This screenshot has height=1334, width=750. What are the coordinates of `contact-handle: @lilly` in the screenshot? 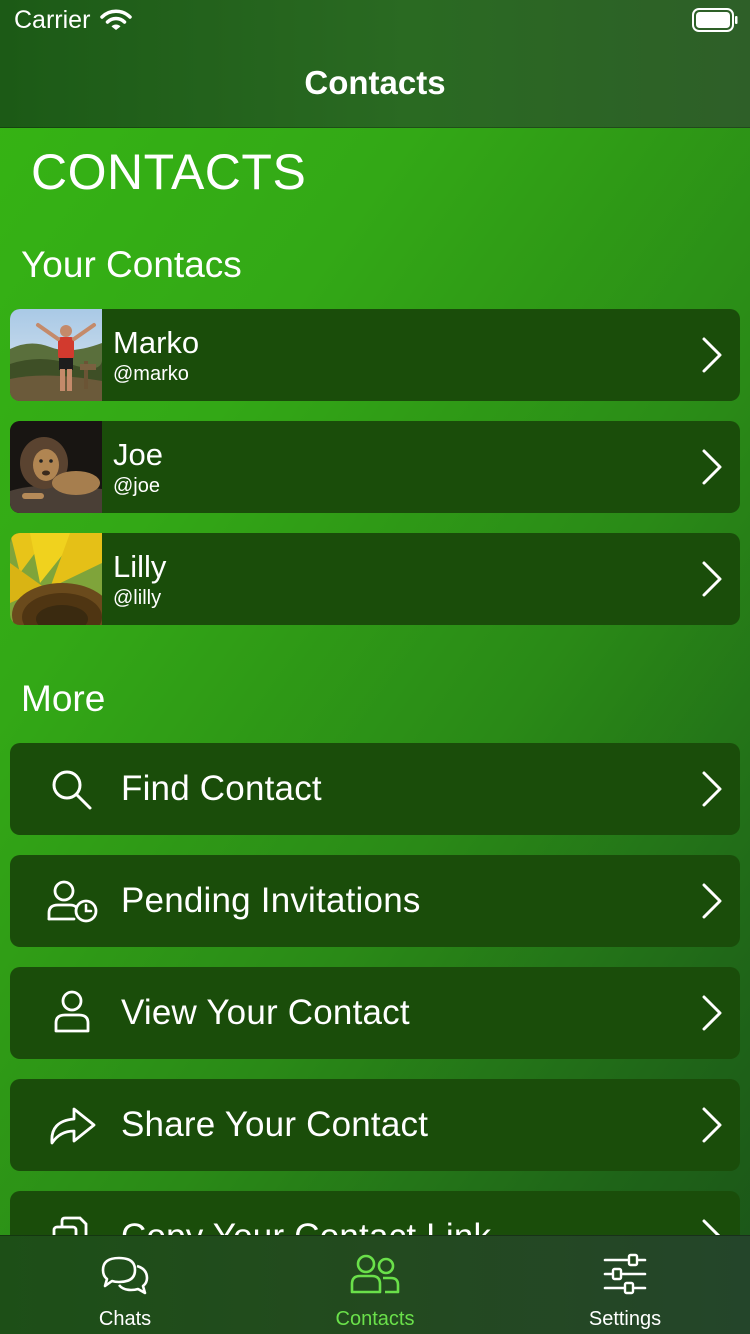 It's located at (137, 598).